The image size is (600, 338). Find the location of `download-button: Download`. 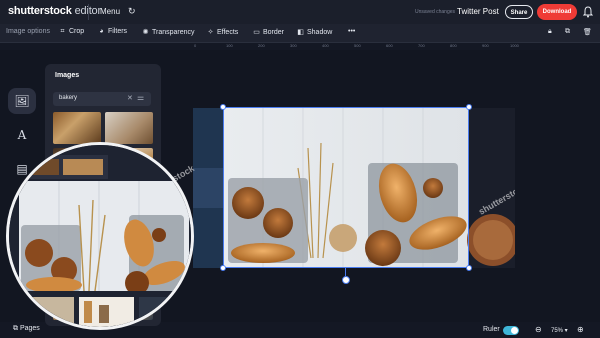

download-button: Download is located at coordinates (557, 12).